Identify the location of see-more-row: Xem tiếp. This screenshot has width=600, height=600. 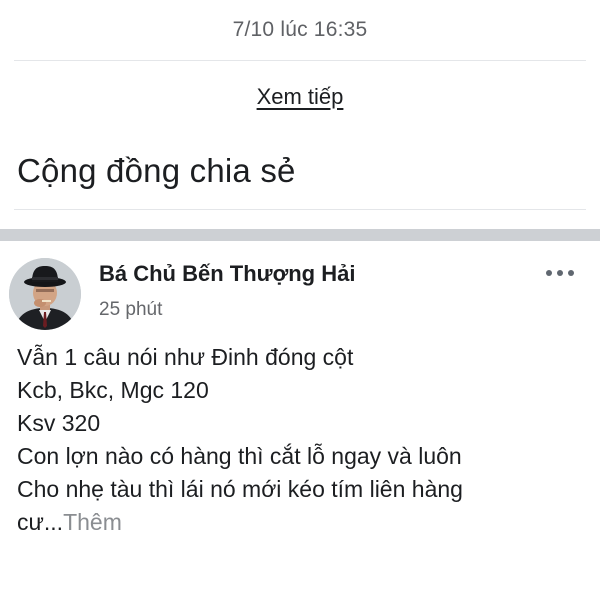
(300, 97).